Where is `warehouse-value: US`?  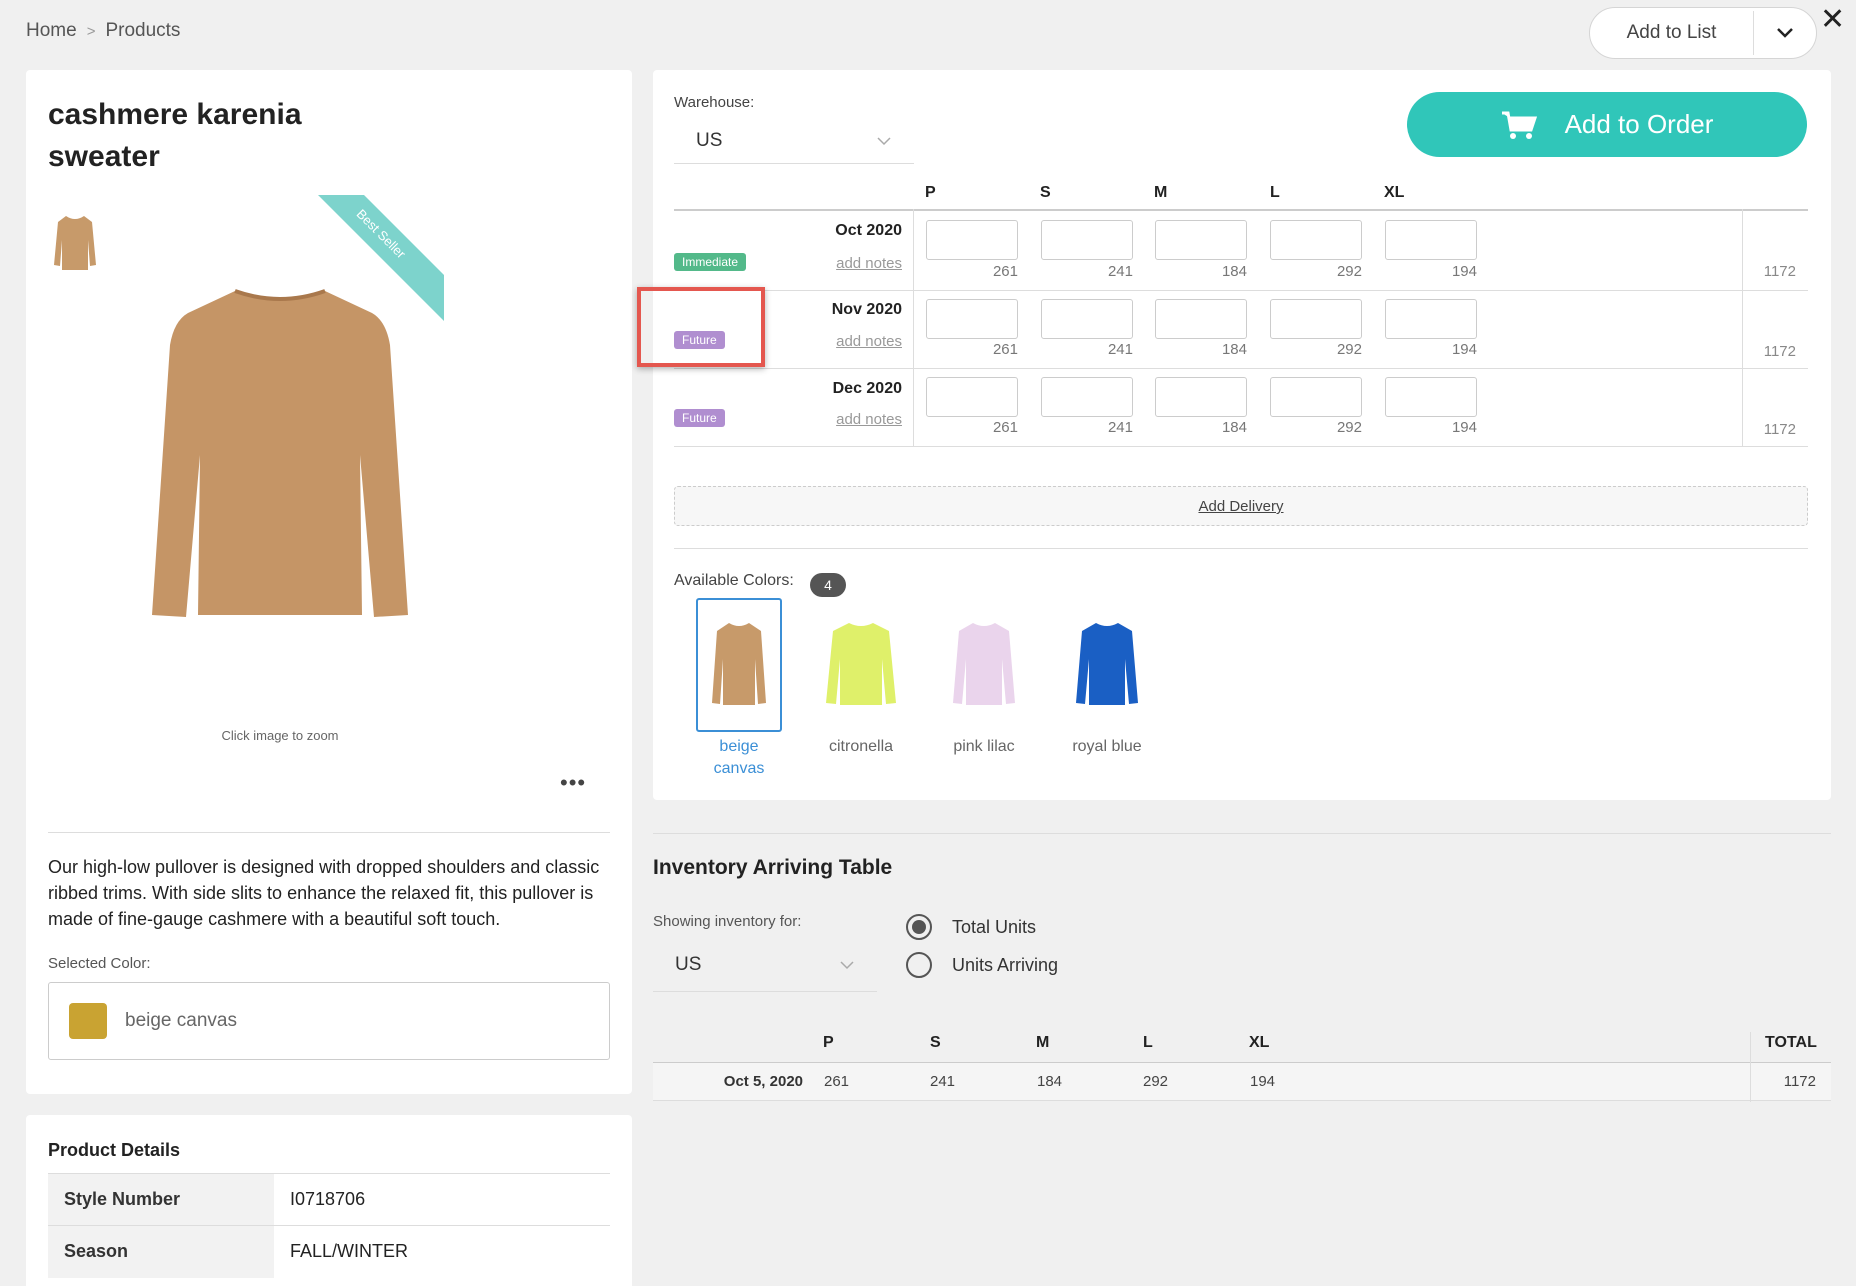 warehouse-value: US is located at coordinates (709, 140).